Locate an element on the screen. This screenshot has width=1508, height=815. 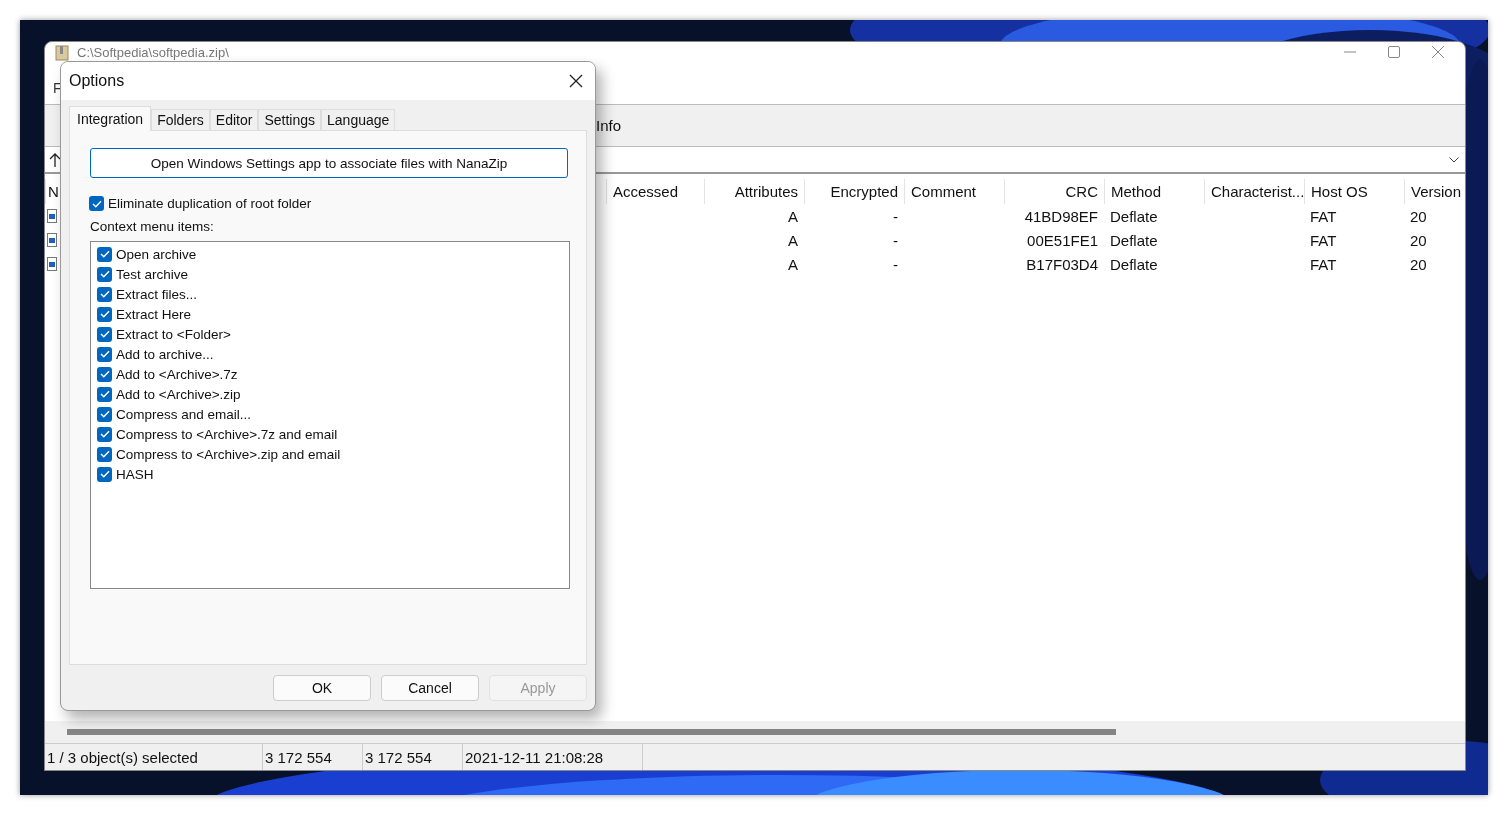
tab: Folders is located at coordinates (180, 119).